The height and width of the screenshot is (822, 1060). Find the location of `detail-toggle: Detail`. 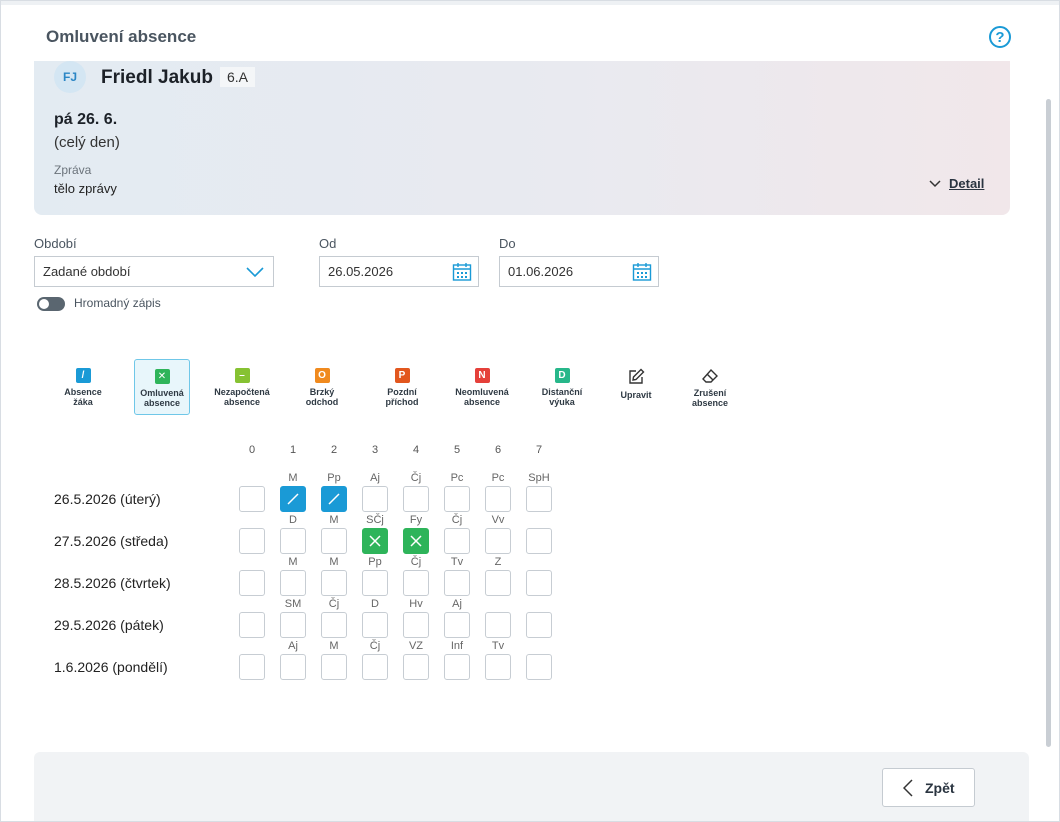

detail-toggle: Detail is located at coordinates (956, 183).